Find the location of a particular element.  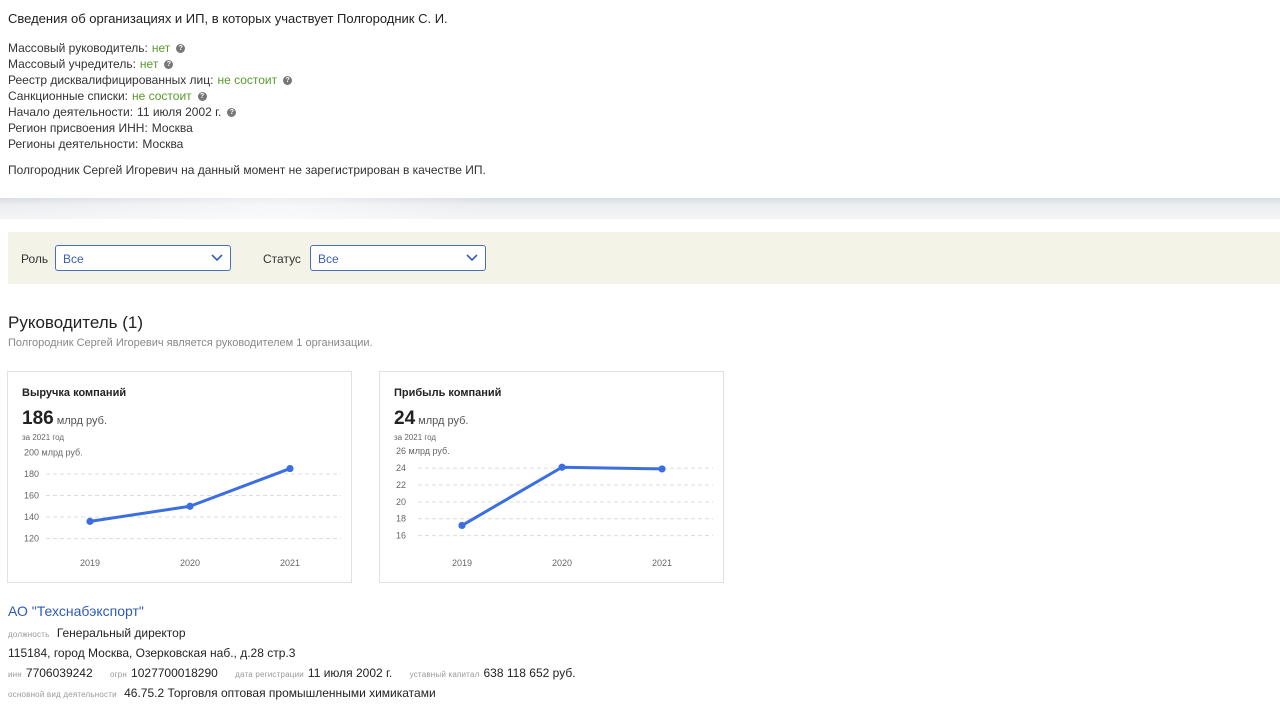

card-value: 186 млрд руб. is located at coordinates (64, 419).